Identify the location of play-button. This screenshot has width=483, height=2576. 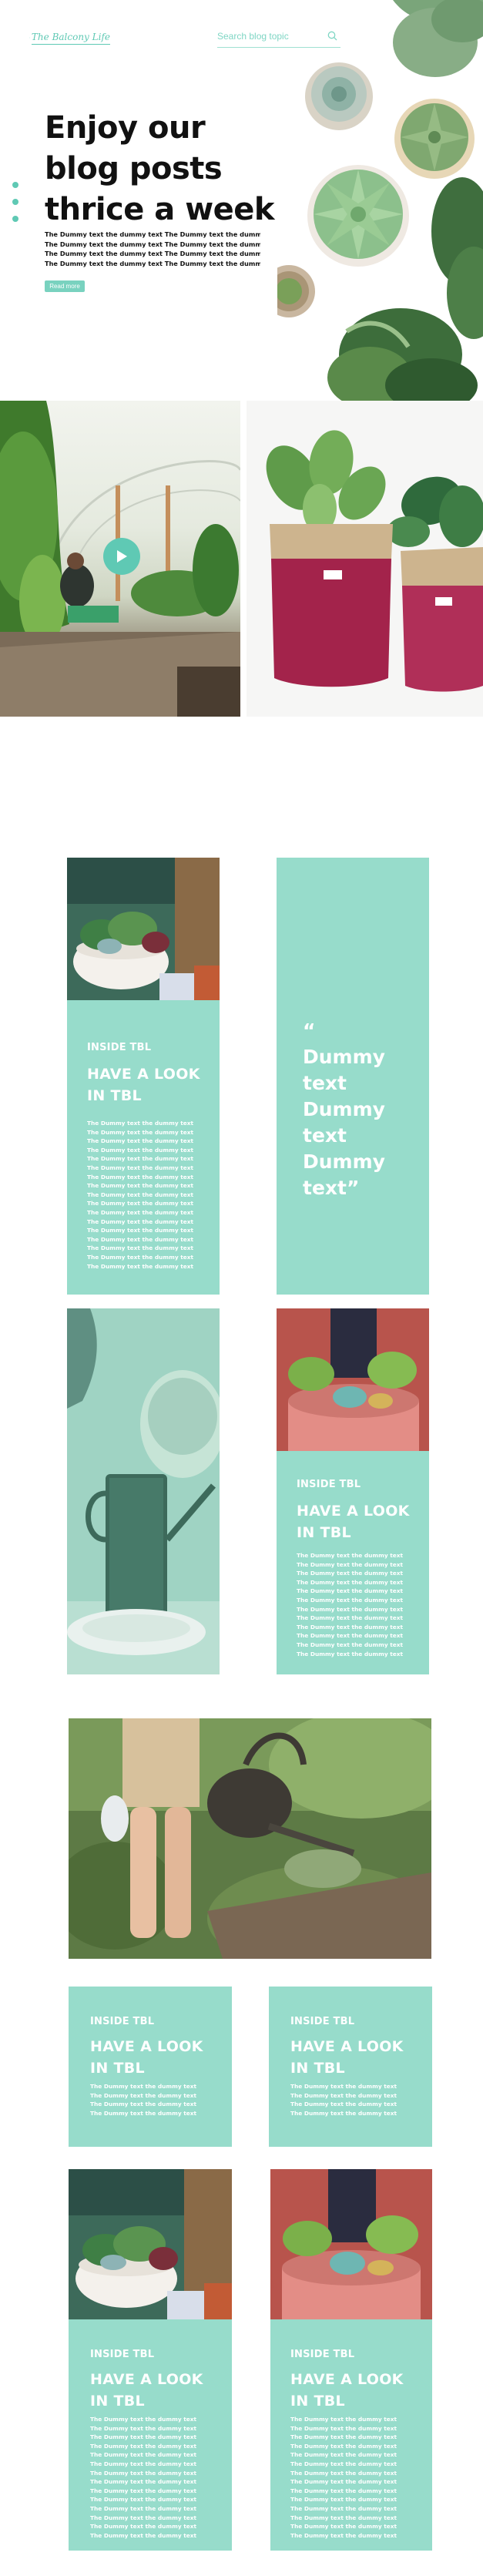
(121, 556).